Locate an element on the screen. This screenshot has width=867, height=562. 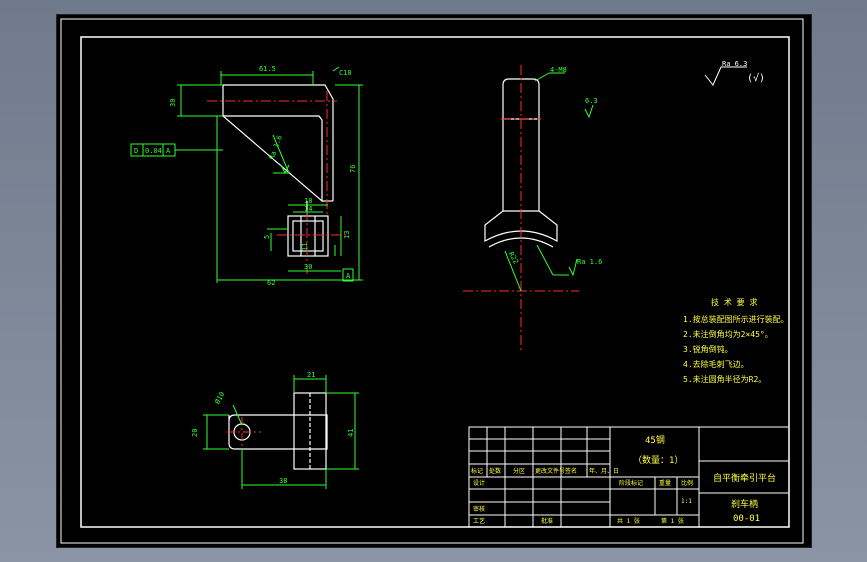
row-label-1: 标记 is located at coordinates (477, 471).